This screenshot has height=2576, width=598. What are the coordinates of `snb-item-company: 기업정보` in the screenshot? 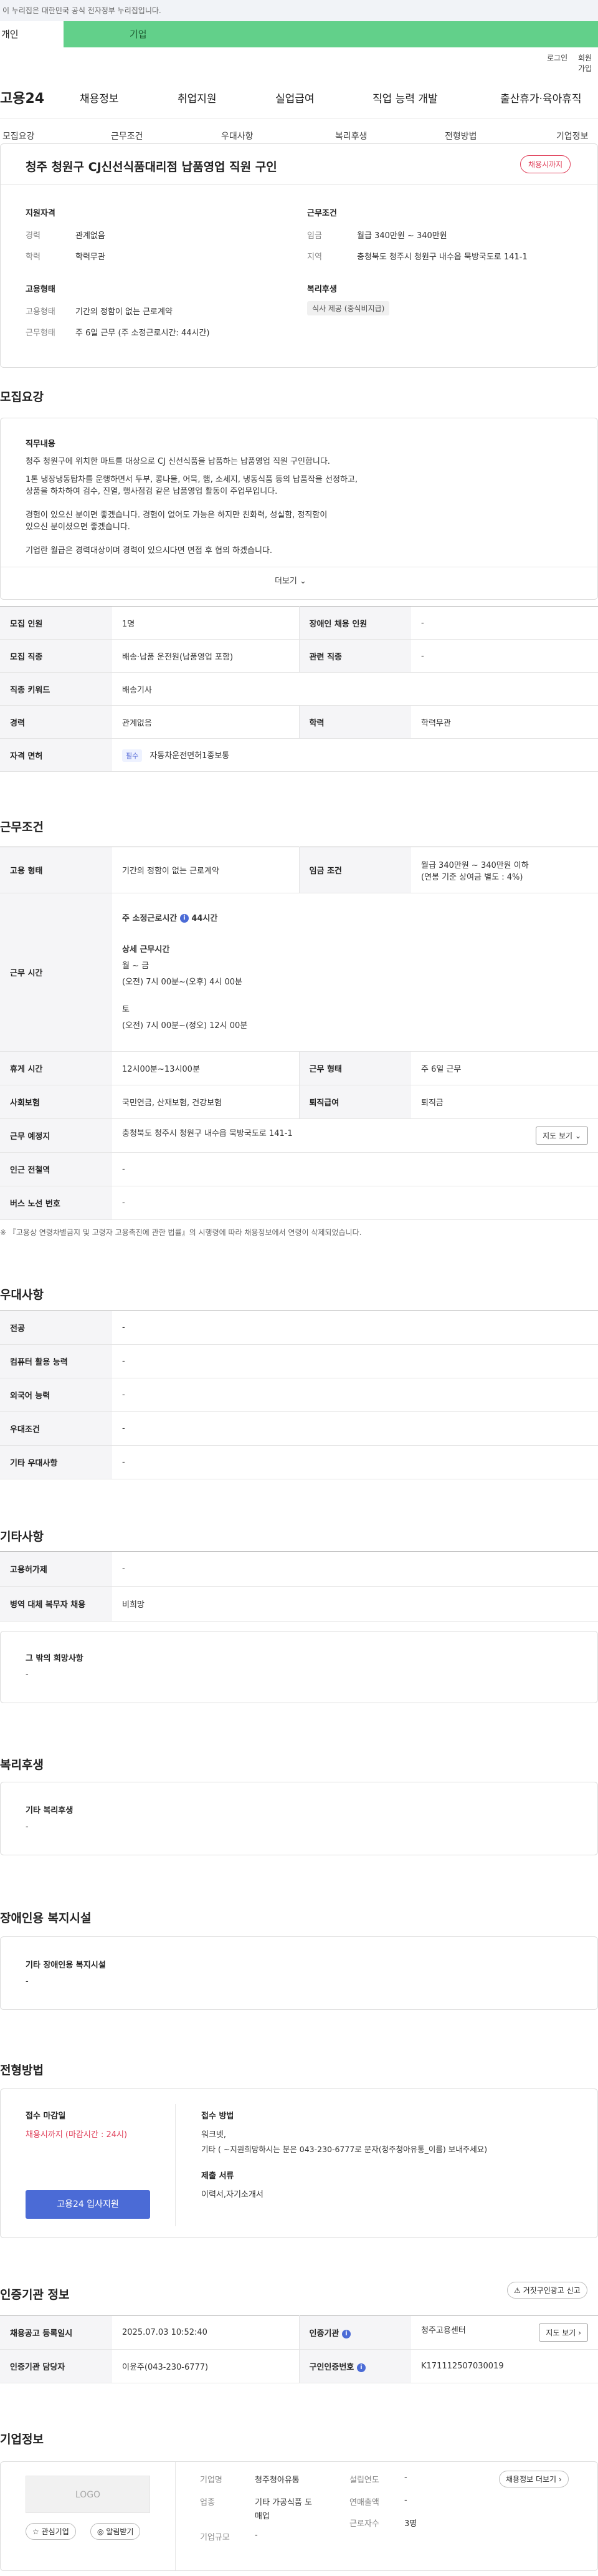 It's located at (572, 136).